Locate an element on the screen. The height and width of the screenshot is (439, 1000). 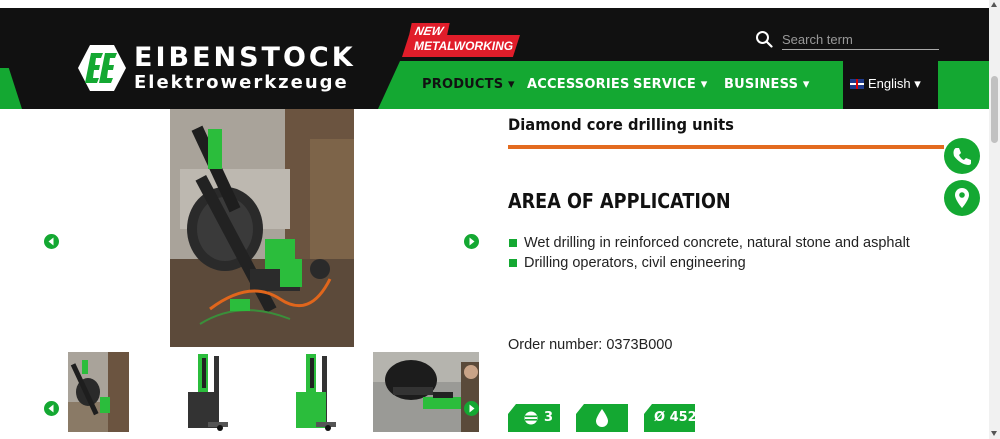
search-bar is located at coordinates (847, 39).